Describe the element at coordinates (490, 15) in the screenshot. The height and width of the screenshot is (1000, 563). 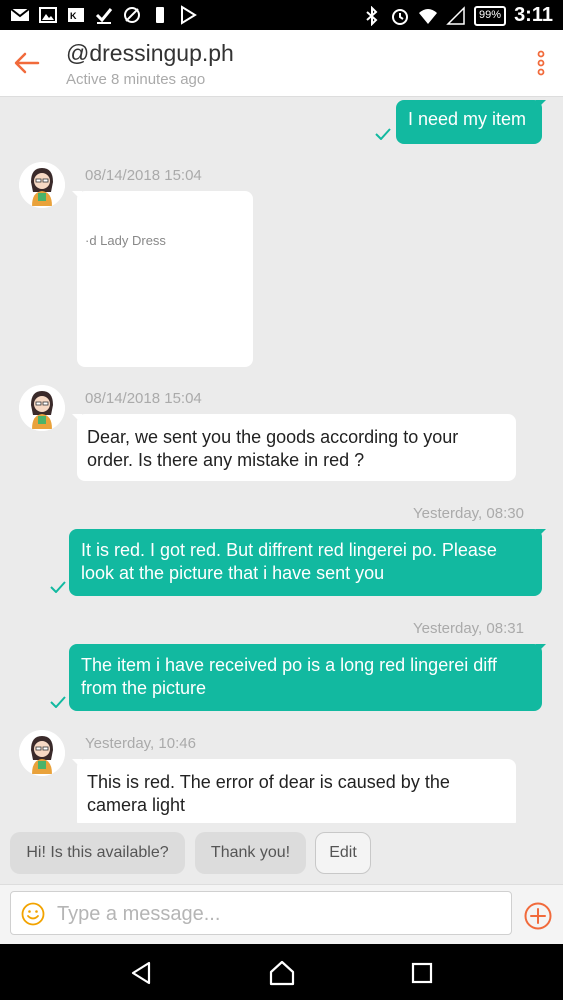
I see `battery-indicator: 99%` at that location.